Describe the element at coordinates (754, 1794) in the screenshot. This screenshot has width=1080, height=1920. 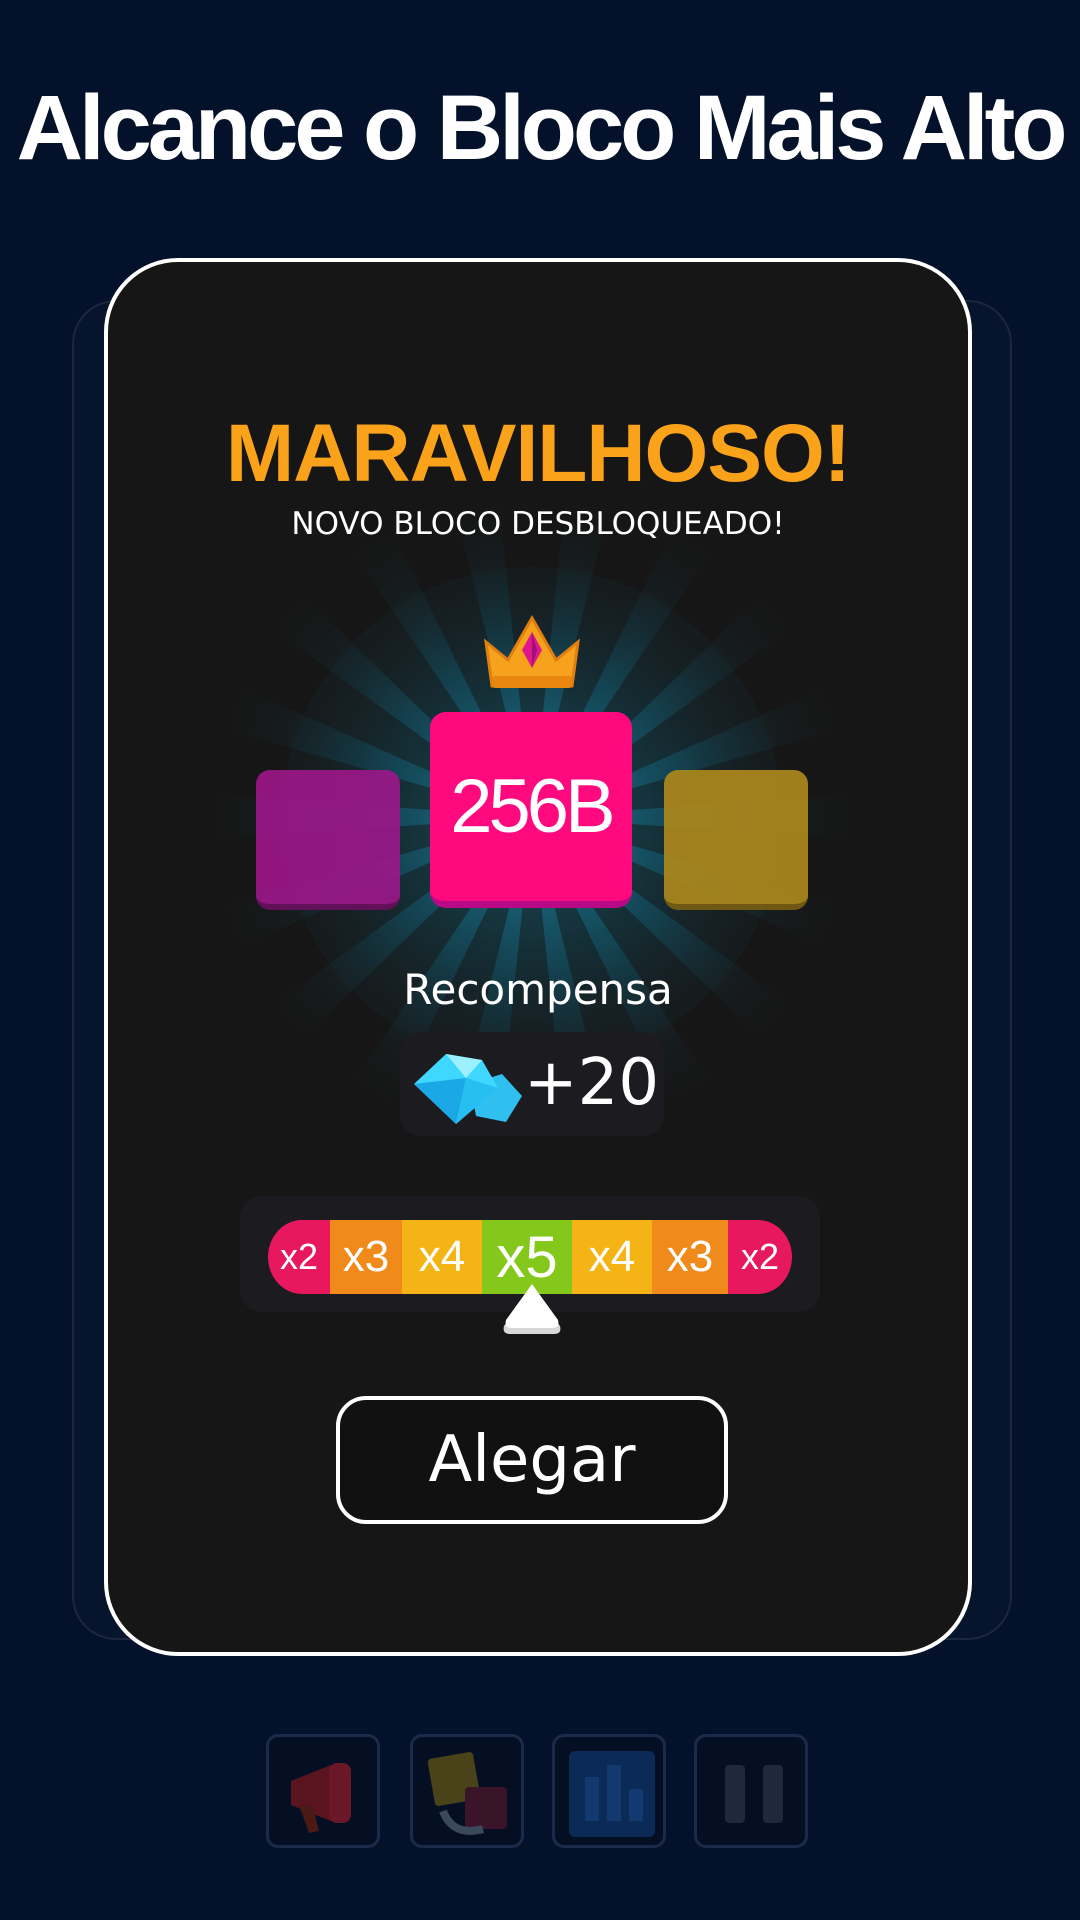
I see `pause-icon` at that location.